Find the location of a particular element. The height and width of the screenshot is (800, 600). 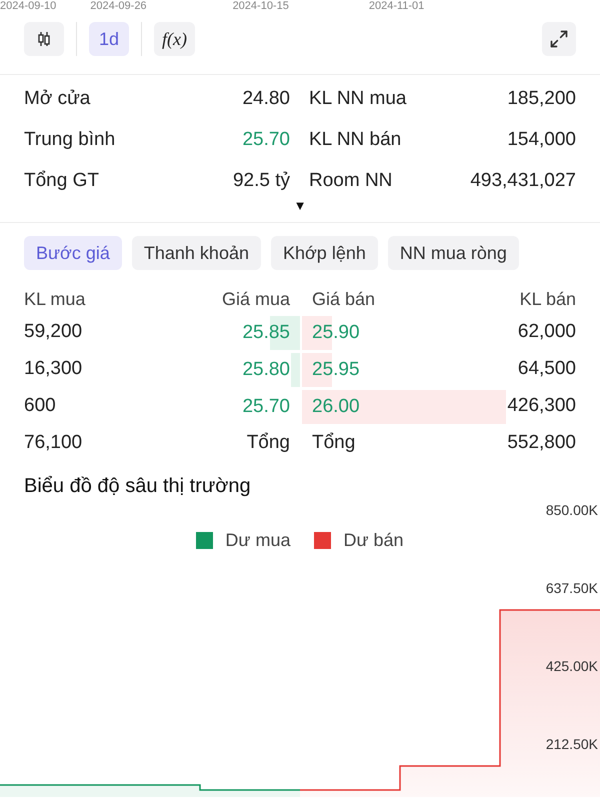

legend-label: Dư bán is located at coordinates (373, 540).